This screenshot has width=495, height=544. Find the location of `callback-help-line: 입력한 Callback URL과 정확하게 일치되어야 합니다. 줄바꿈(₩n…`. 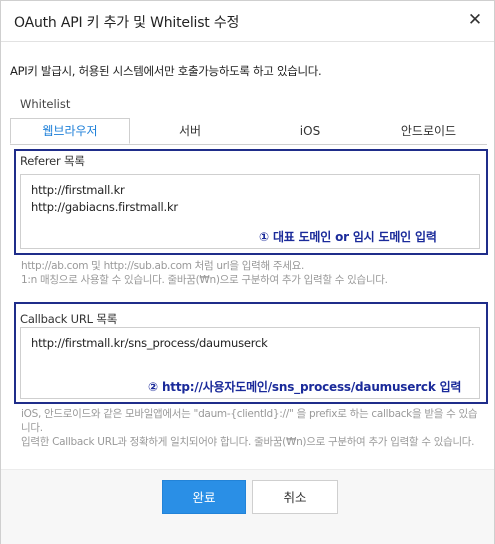

callback-help-line: 입력한 Callback URL과 정확하게 일치되어야 합니다. 줄바꿈(₩n… is located at coordinates (248, 442).